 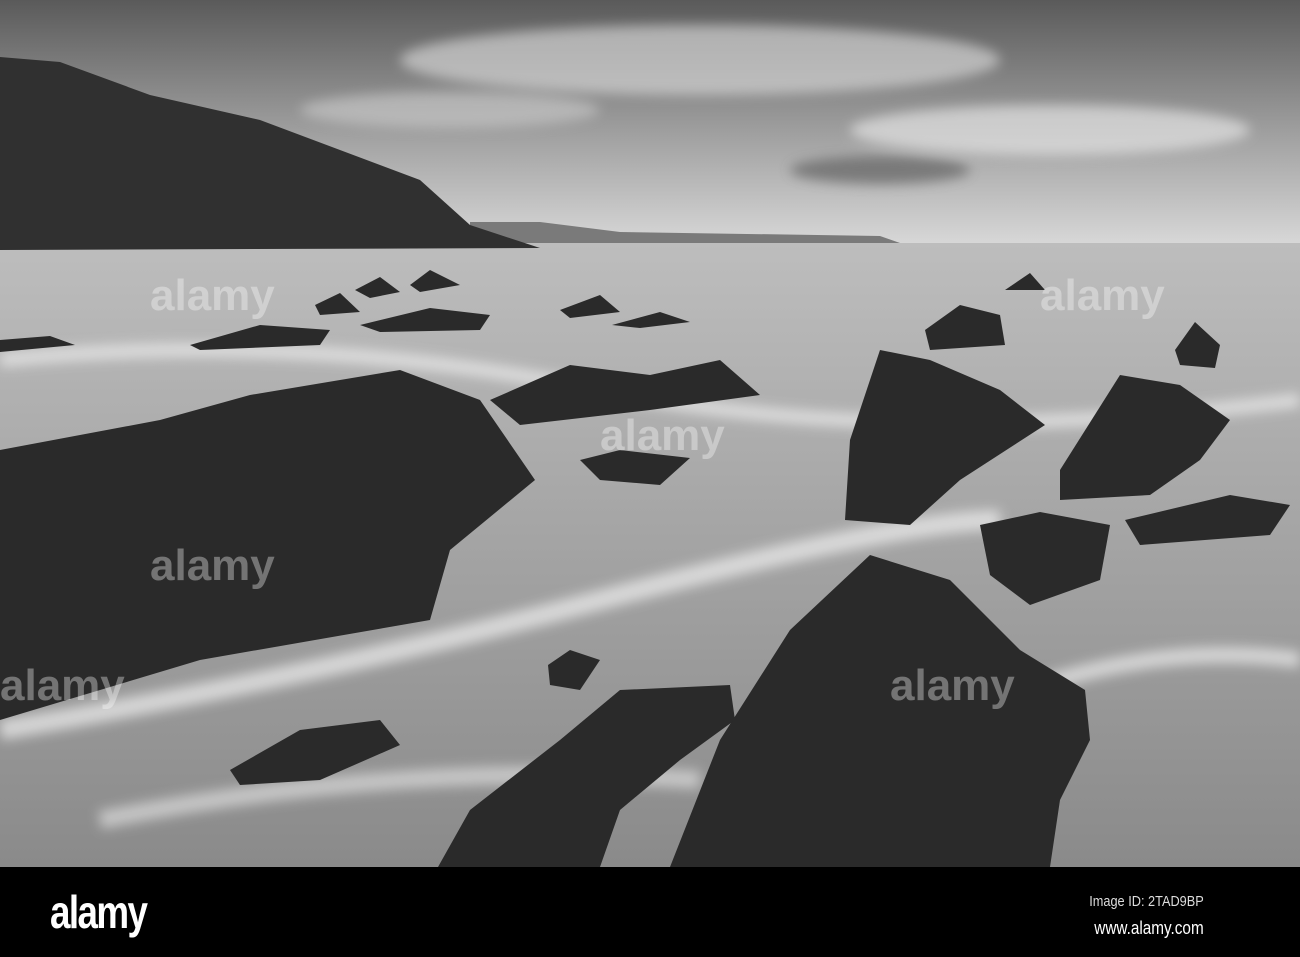 What do you see at coordinates (99, 912) in the screenshot?
I see `alamy-logo: alamy` at bounding box center [99, 912].